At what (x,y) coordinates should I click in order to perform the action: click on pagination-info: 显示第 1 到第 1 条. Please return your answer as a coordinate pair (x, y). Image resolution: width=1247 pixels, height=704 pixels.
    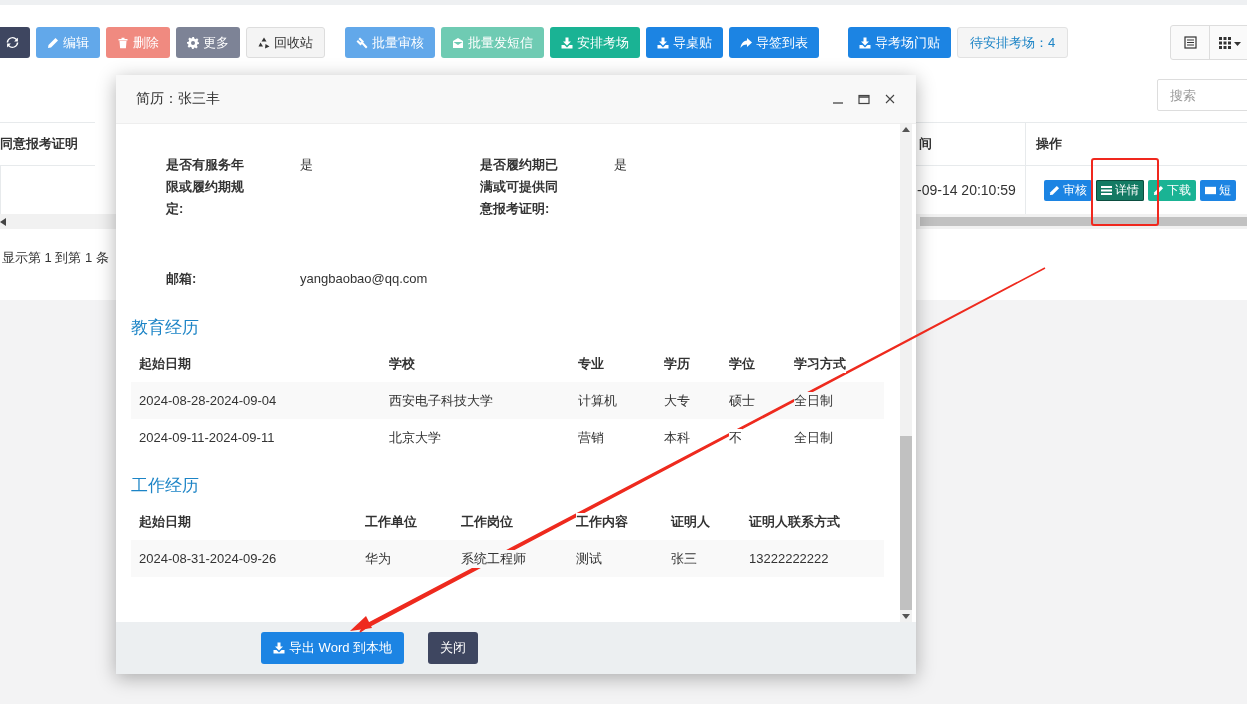
    Looking at the image, I should click on (56, 258).